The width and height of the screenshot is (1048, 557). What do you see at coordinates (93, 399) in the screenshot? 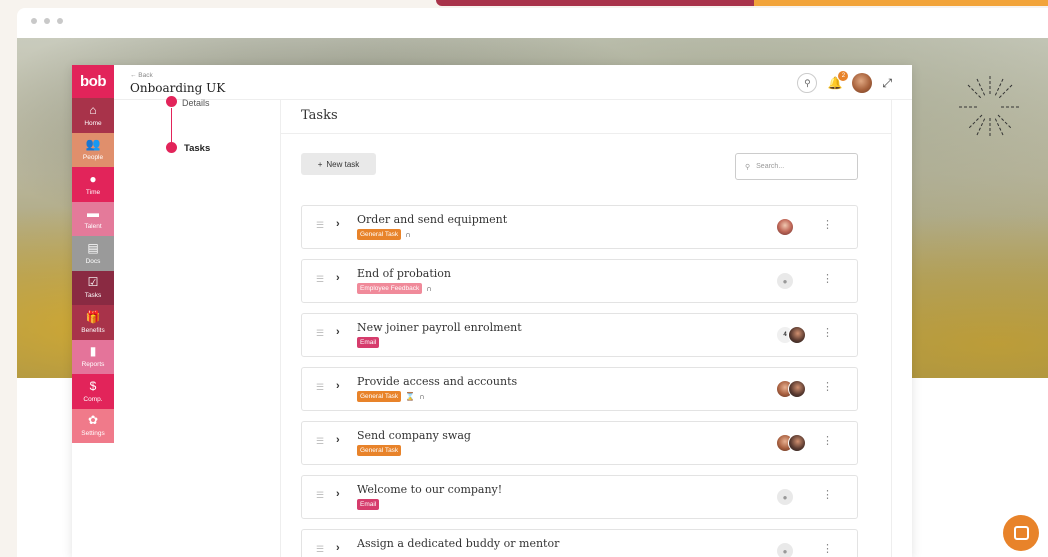
I see `sidebar-item-label: Comp.` at bounding box center [93, 399].